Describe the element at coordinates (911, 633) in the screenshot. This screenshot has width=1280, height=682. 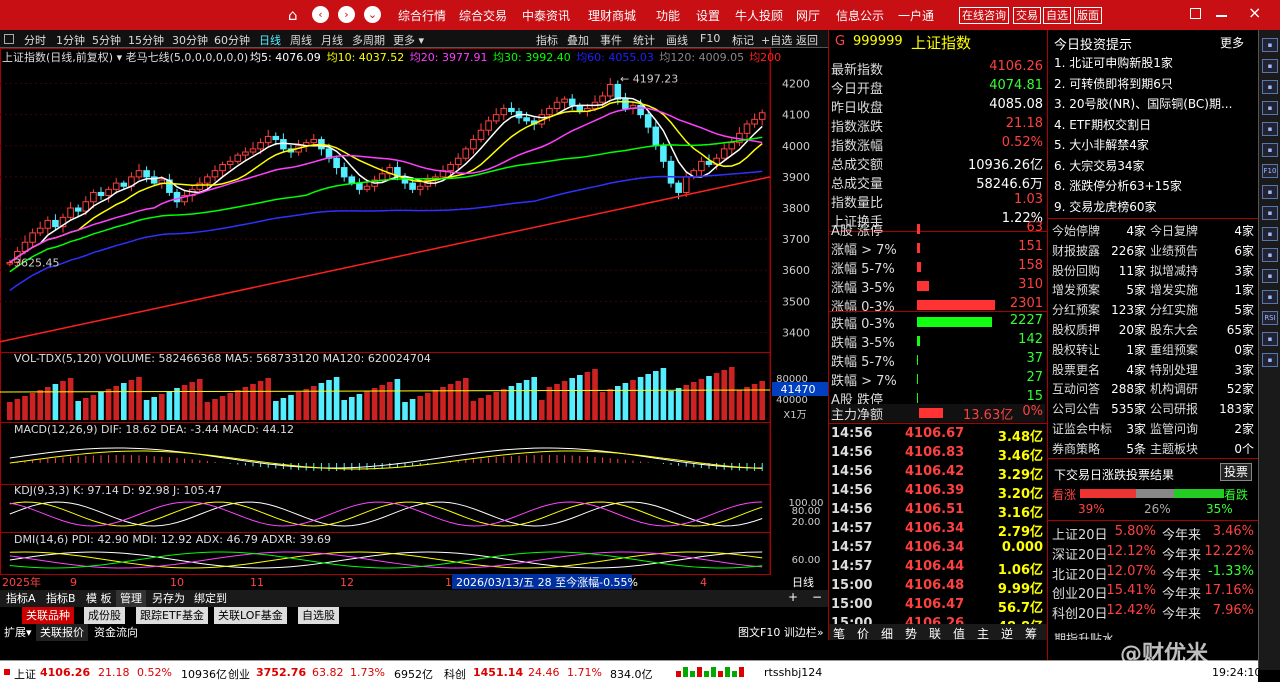
I see `quote-tab-3: 势` at that location.